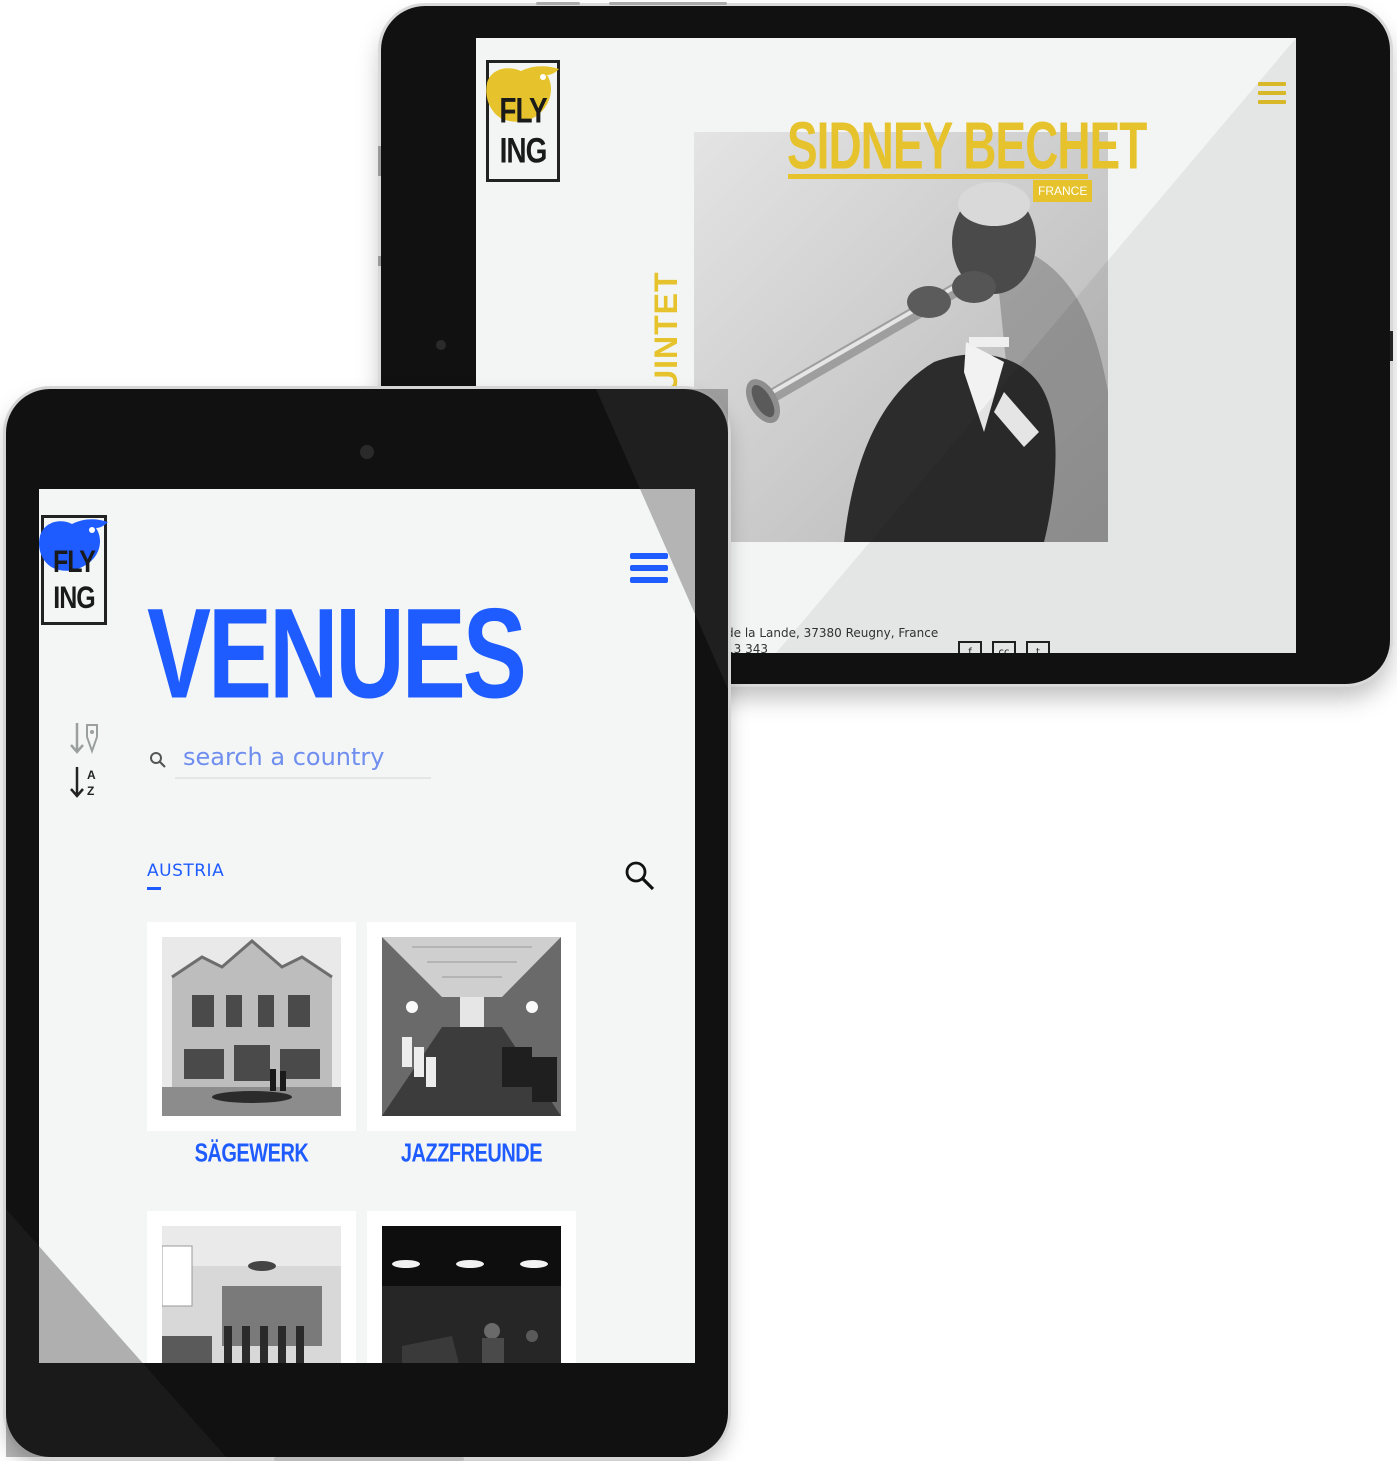 The height and width of the screenshot is (1461, 1397). Describe the element at coordinates (251, 1155) in the screenshot. I see `venue-name: SÄGEWERK` at that location.